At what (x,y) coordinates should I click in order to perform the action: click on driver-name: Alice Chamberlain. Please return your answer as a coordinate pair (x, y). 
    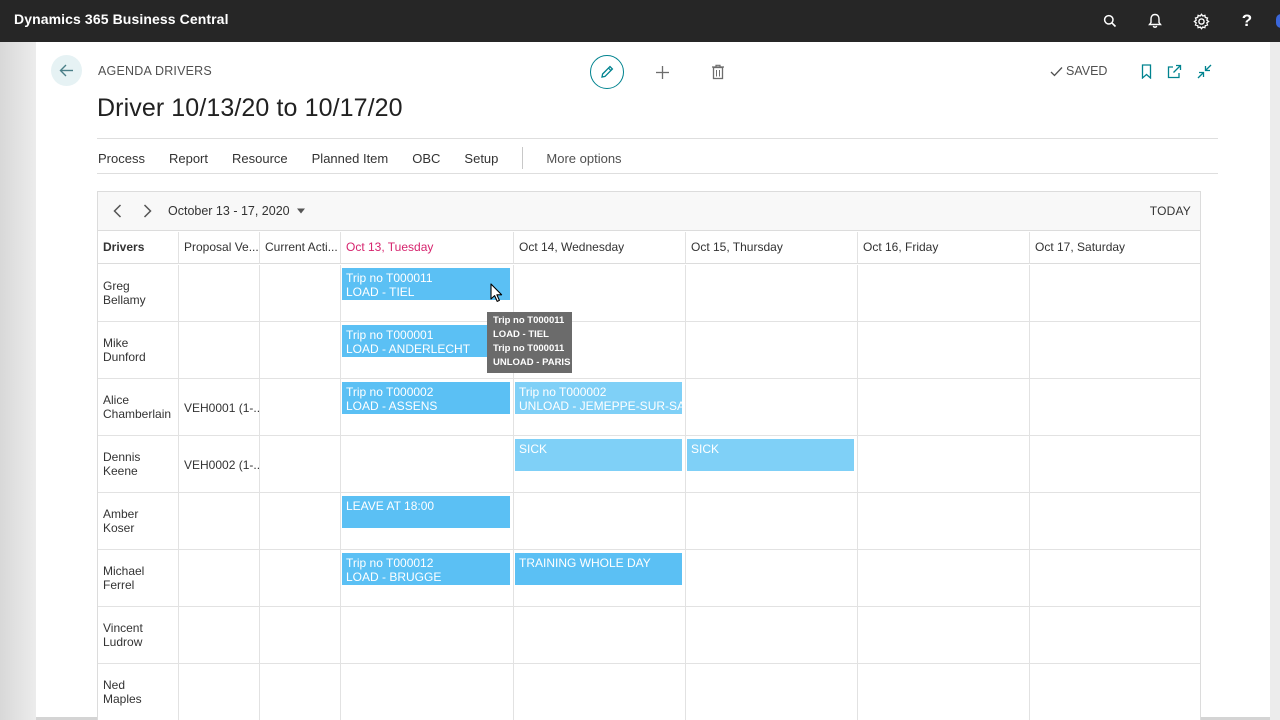
    Looking at the image, I should click on (138, 407).